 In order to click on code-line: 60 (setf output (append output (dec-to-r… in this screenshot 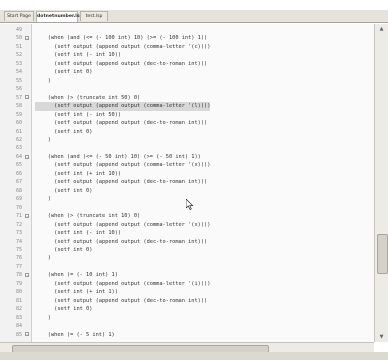, I will do `click(187, 123)`.